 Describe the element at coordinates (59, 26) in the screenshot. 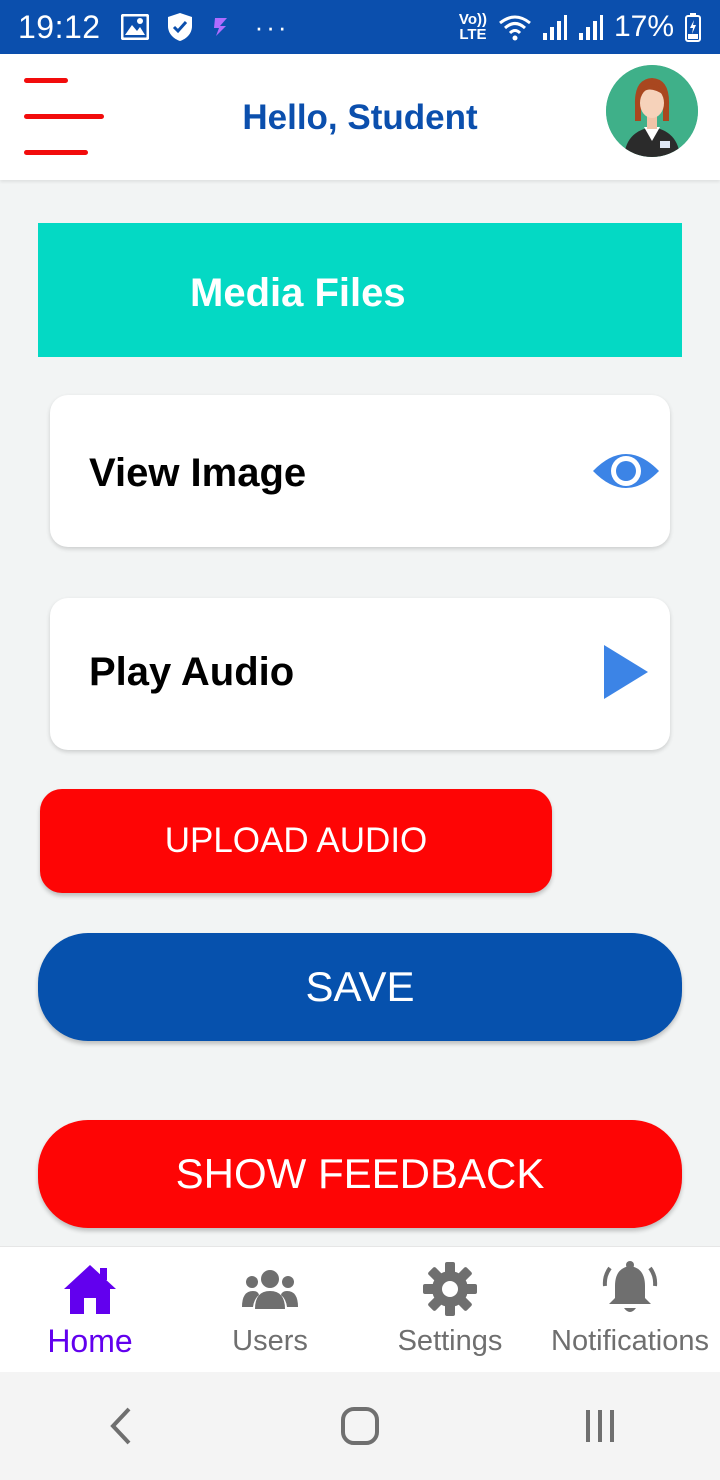

I see `status-time: 19:12` at that location.